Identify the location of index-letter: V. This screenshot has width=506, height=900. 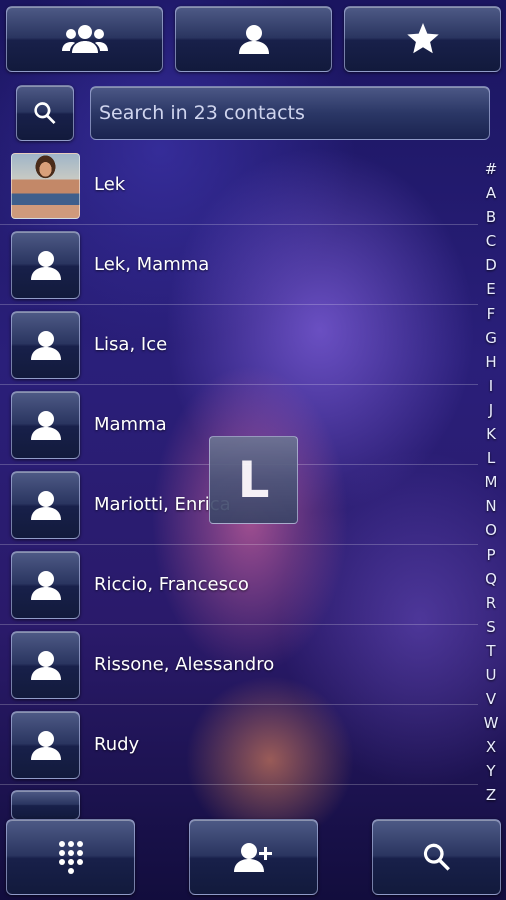
(491, 699).